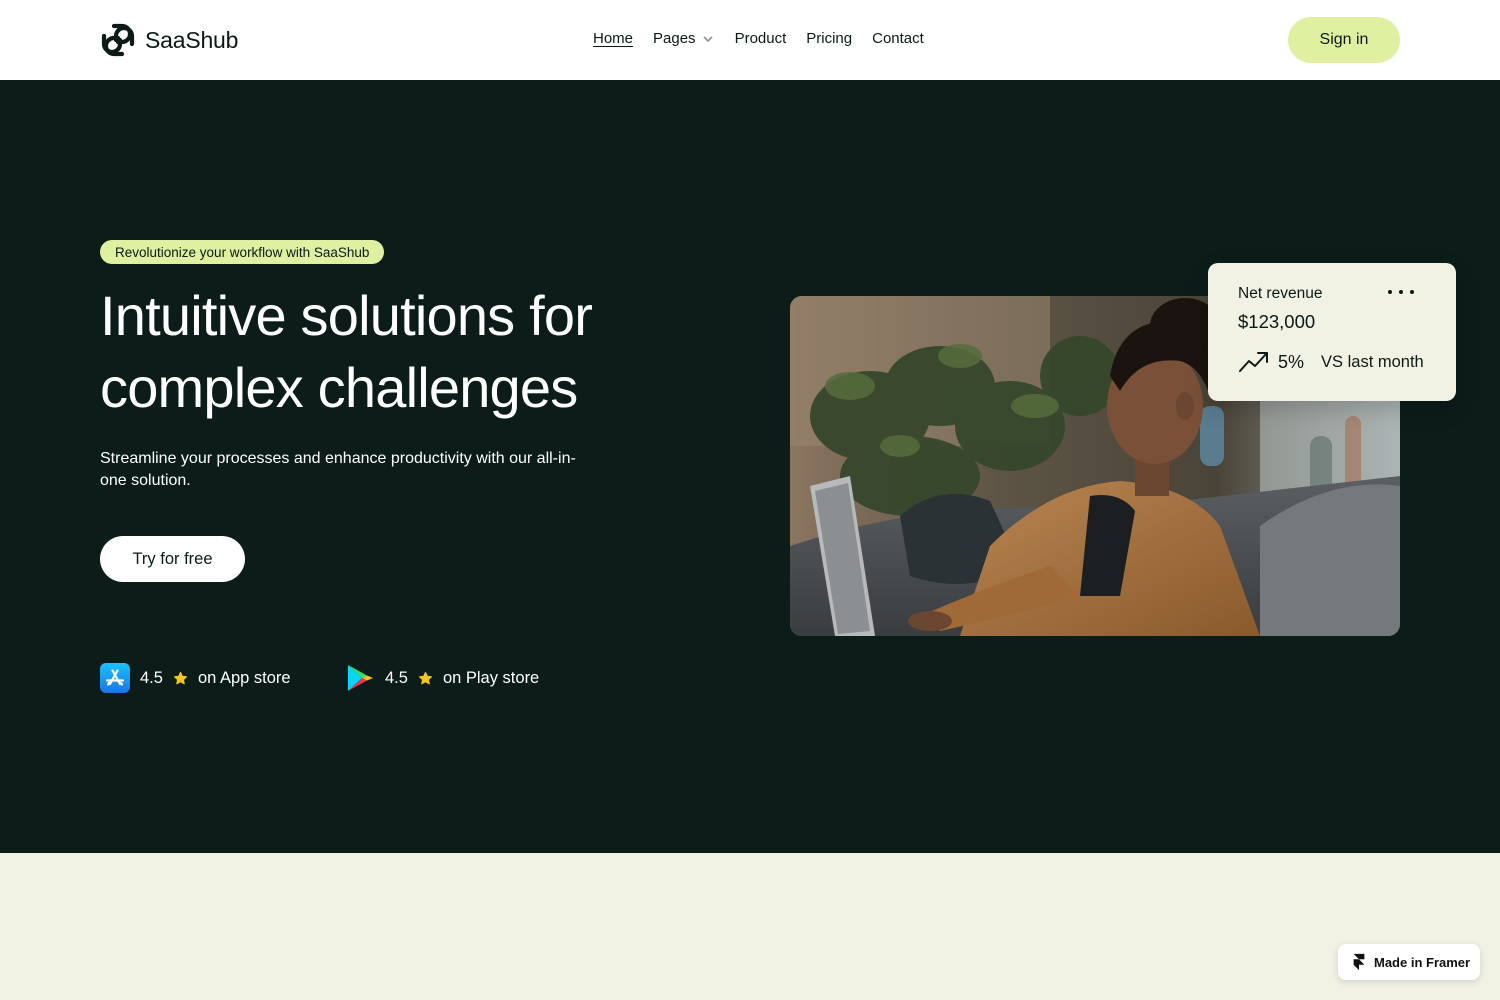 The image size is (1500, 1000). Describe the element at coordinates (360, 678) in the screenshot. I see `play-store-icon` at that location.